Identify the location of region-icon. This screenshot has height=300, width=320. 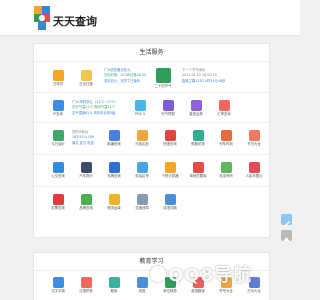
(142, 135).